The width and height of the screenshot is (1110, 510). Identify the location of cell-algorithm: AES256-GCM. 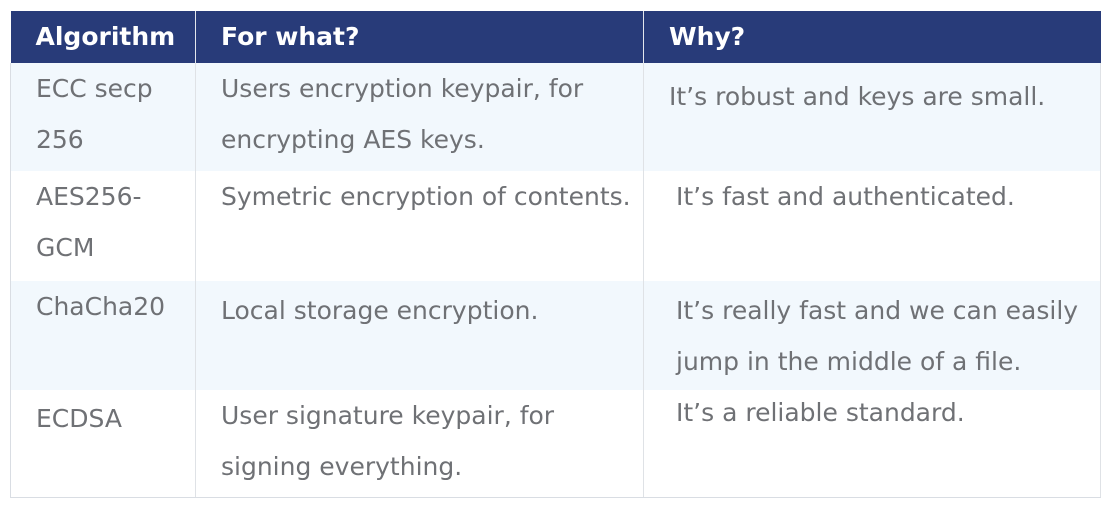
(103, 226).